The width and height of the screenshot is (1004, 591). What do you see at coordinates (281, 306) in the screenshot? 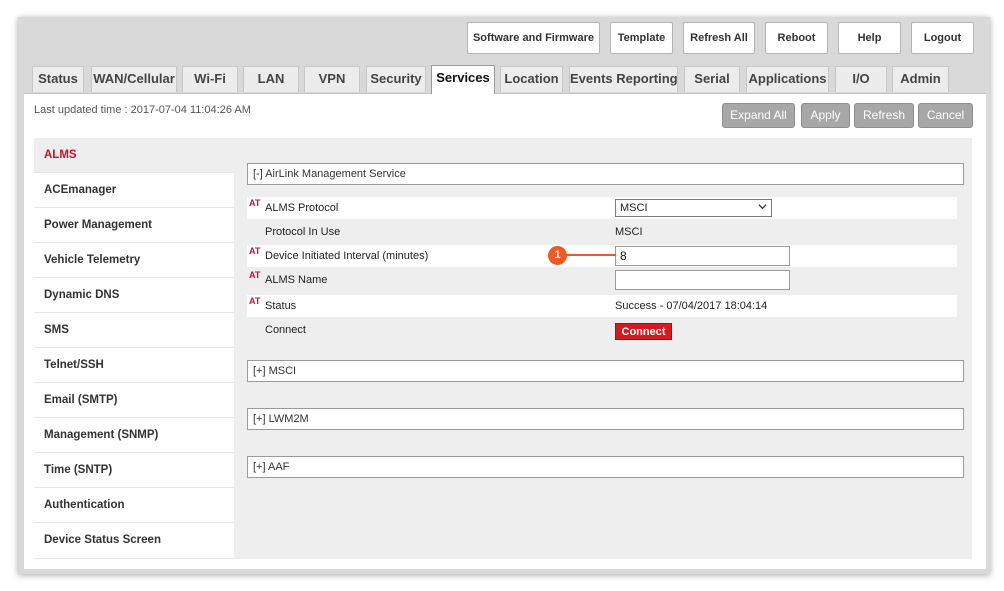
I see `status-label: Status` at bounding box center [281, 306].